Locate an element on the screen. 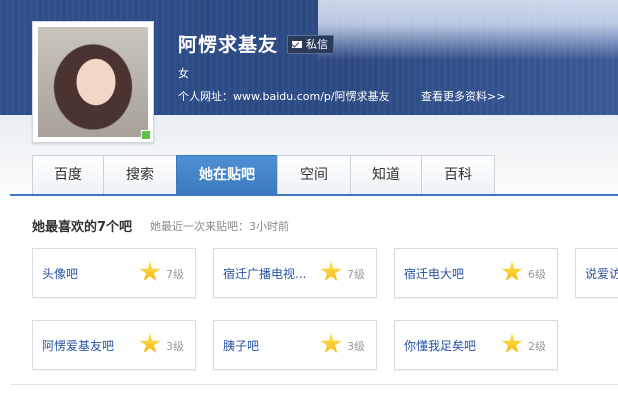 Image resolution: width=618 pixels, height=400 pixels. forum-level: 6级 is located at coordinates (537, 274).